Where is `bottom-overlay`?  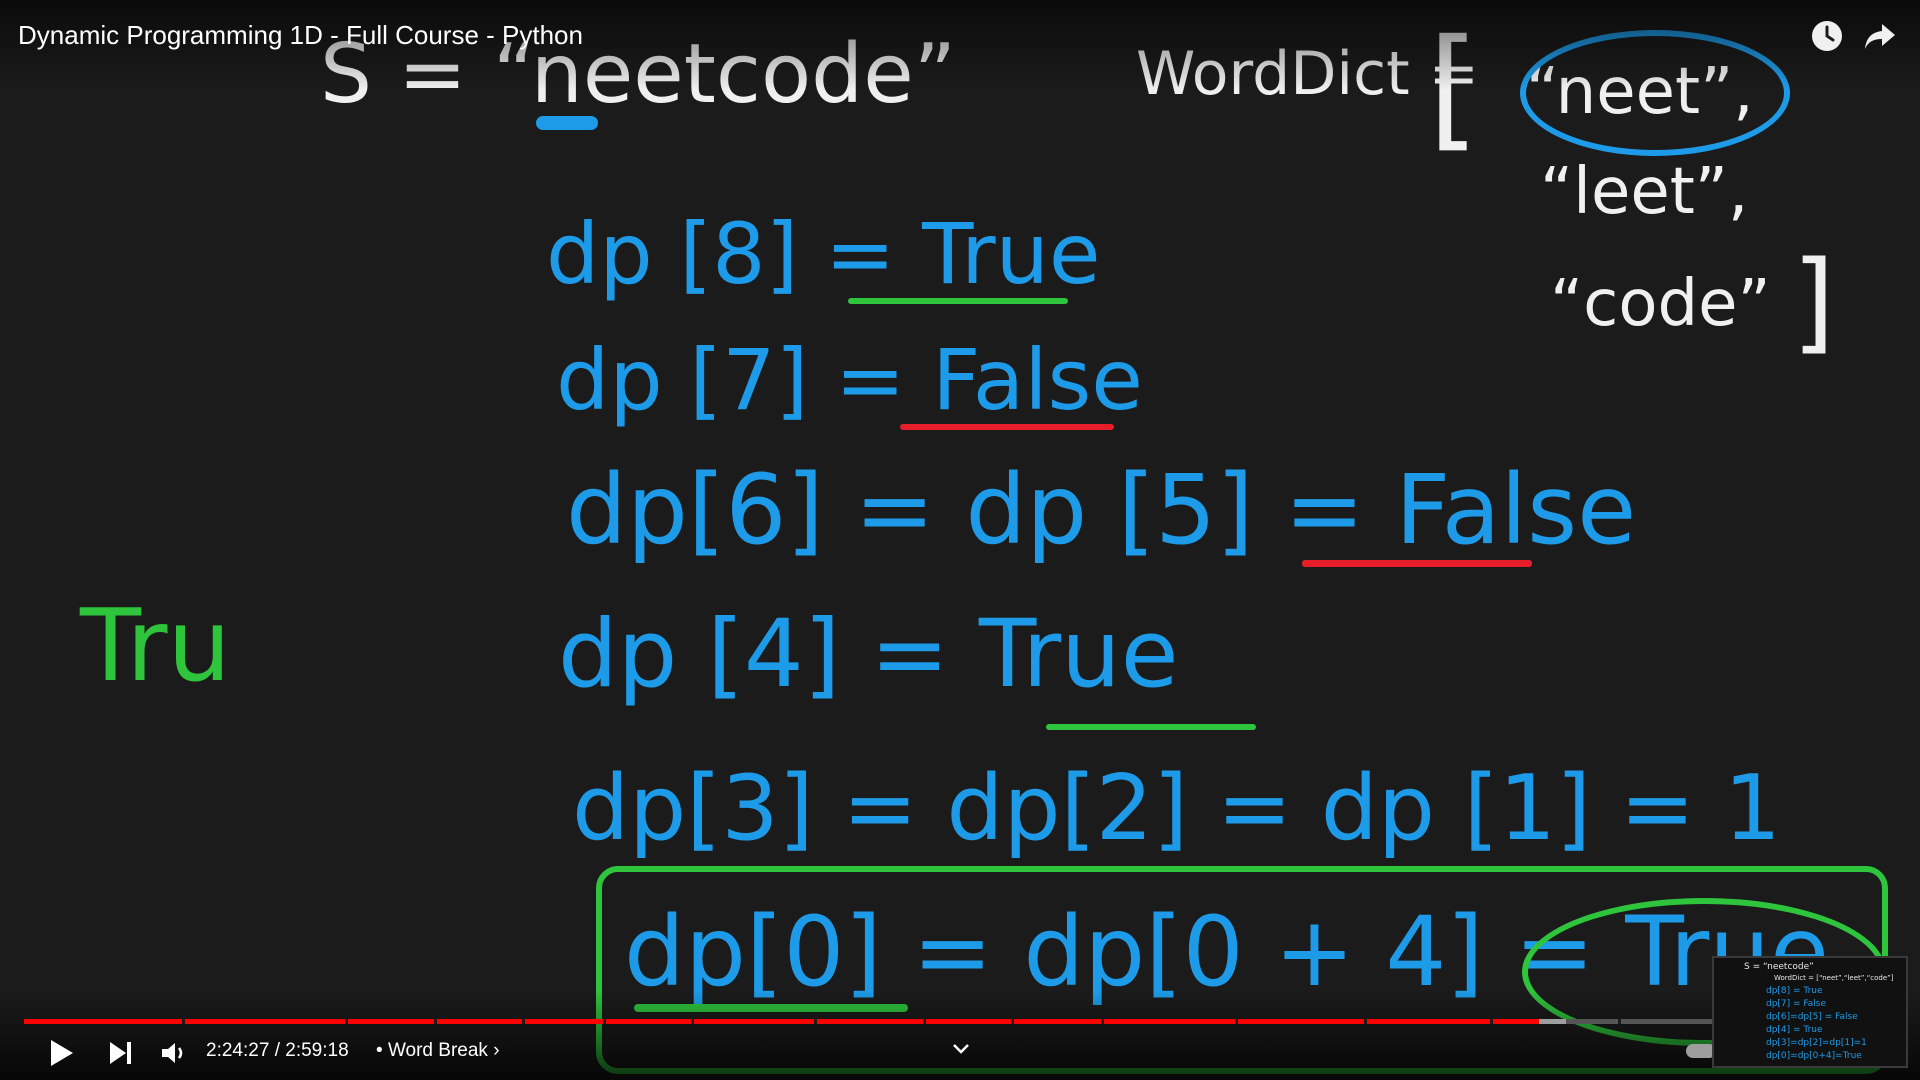
bottom-overlay is located at coordinates (960, 1035).